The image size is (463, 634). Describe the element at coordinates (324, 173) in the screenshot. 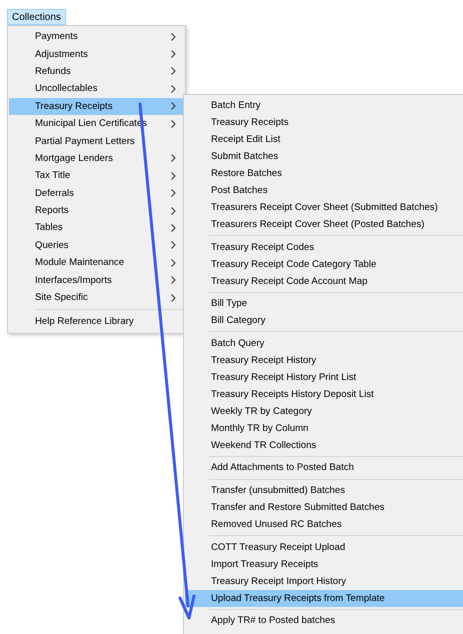

I see `menu-item: Restore Batches` at that location.